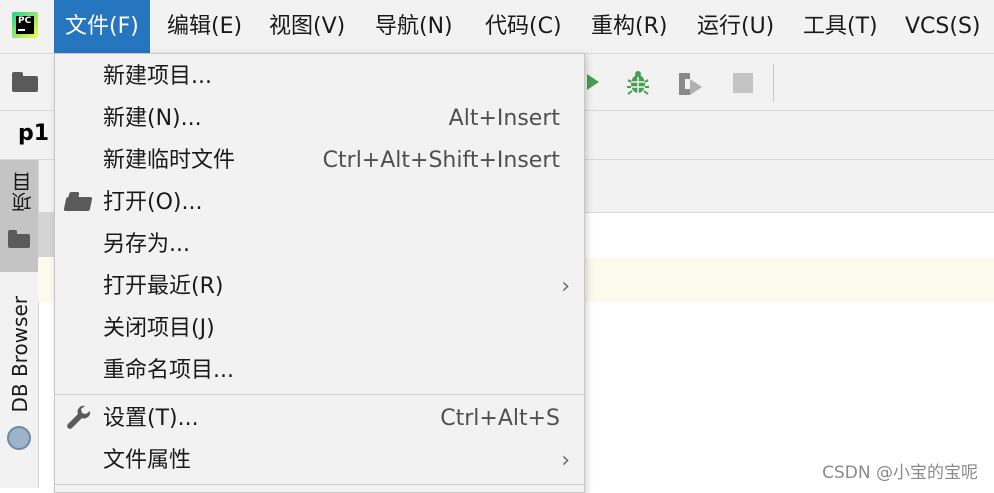  What do you see at coordinates (500, 418) in the screenshot?
I see `shortcut-label: Ctrl+Alt+S` at bounding box center [500, 418].